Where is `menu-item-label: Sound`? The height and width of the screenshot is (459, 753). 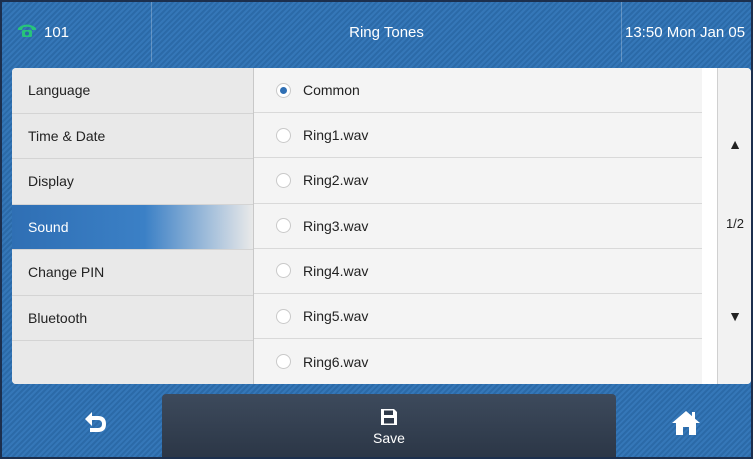 menu-item-label: Sound is located at coordinates (48, 226).